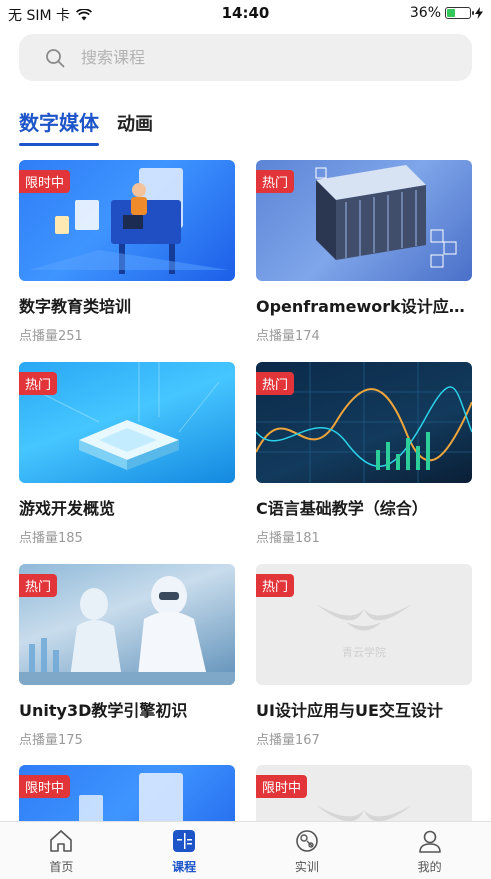 The width and height of the screenshot is (491, 879). Describe the element at coordinates (288, 740) in the screenshot. I see `course-views: 点播量167` at that location.